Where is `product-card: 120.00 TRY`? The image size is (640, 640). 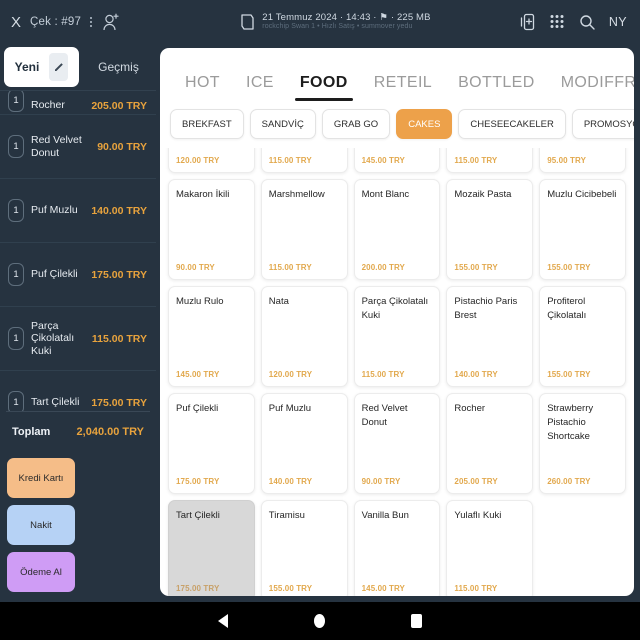
product-card: 120.00 TRY is located at coordinates (211, 160).